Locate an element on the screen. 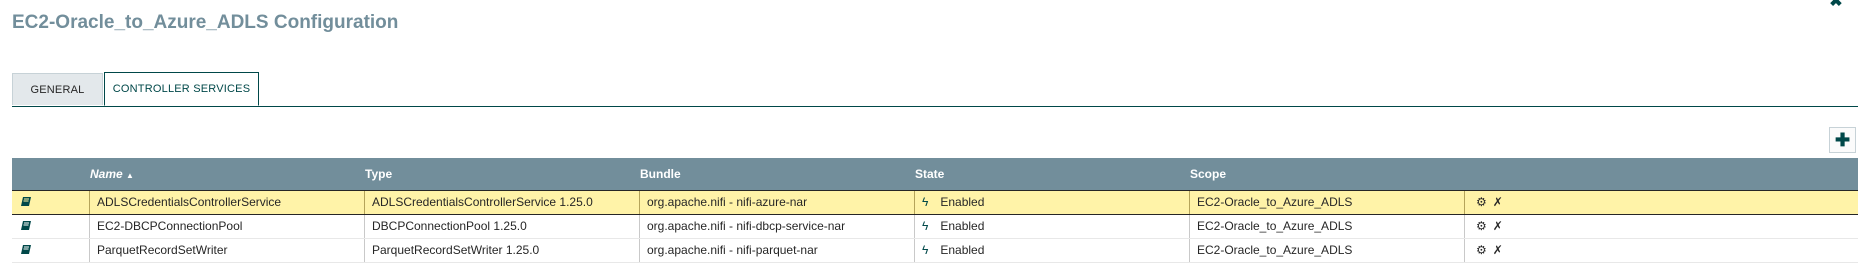  column-header-state: State is located at coordinates (929, 174).